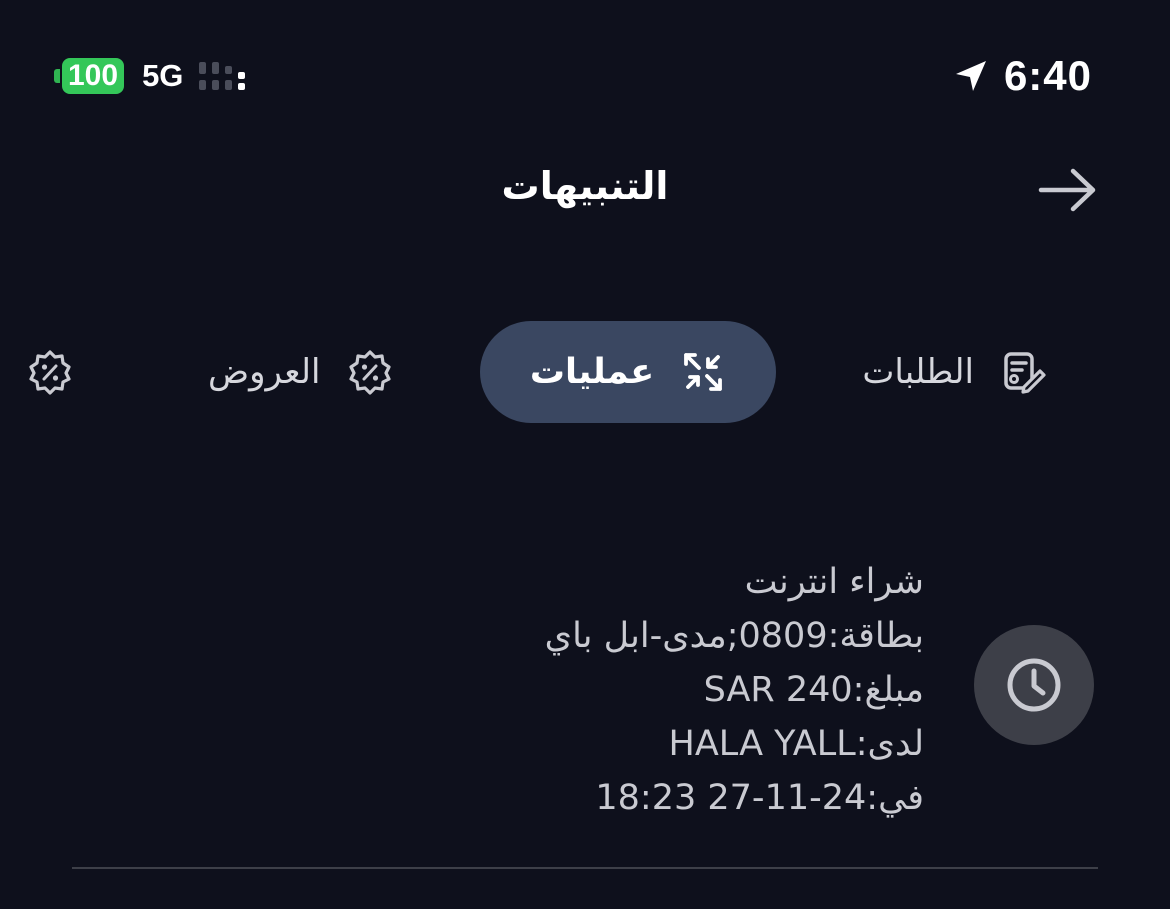 The image size is (1170, 909). What do you see at coordinates (0, 372) in the screenshot?
I see `tab-label: م` at bounding box center [0, 372].